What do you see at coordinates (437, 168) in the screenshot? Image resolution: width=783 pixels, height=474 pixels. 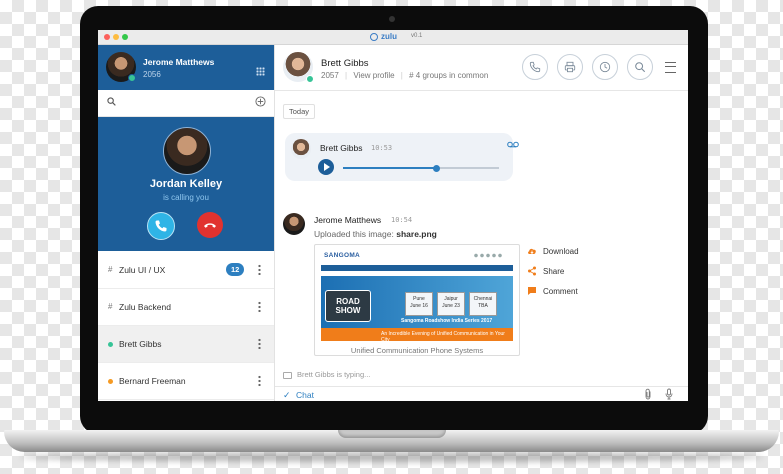 I see `audio-progress-handle` at bounding box center [437, 168].